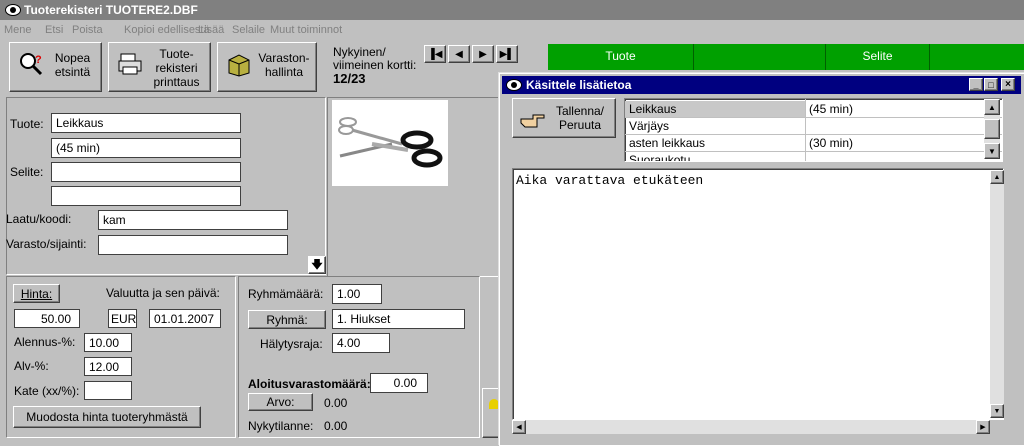 Image resolution: width=1024 pixels, height=446 pixels. I want to click on stock-management-button: Varaston-hallinta, so click(267, 67).